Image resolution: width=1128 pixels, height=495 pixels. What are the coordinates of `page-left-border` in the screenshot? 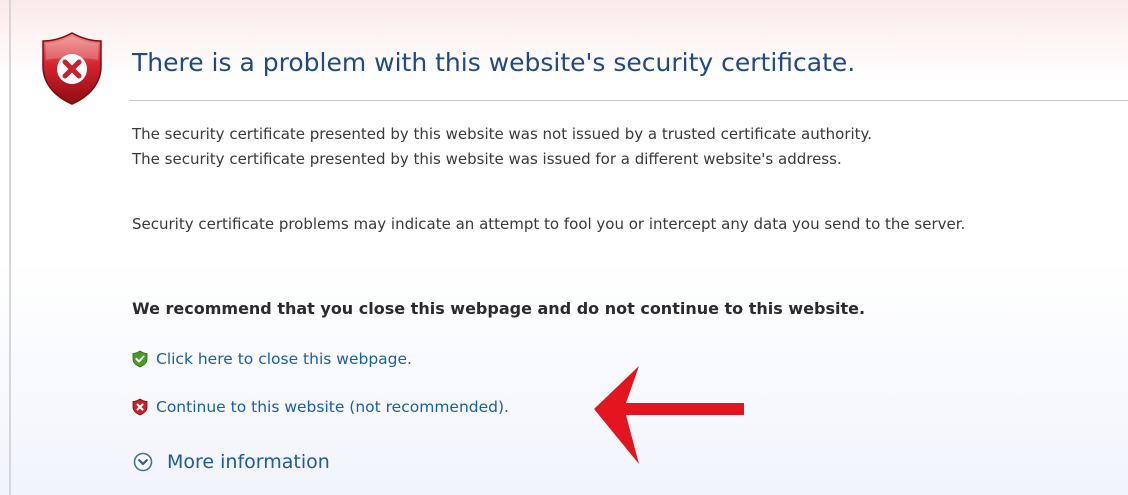 It's located at (10, 247).